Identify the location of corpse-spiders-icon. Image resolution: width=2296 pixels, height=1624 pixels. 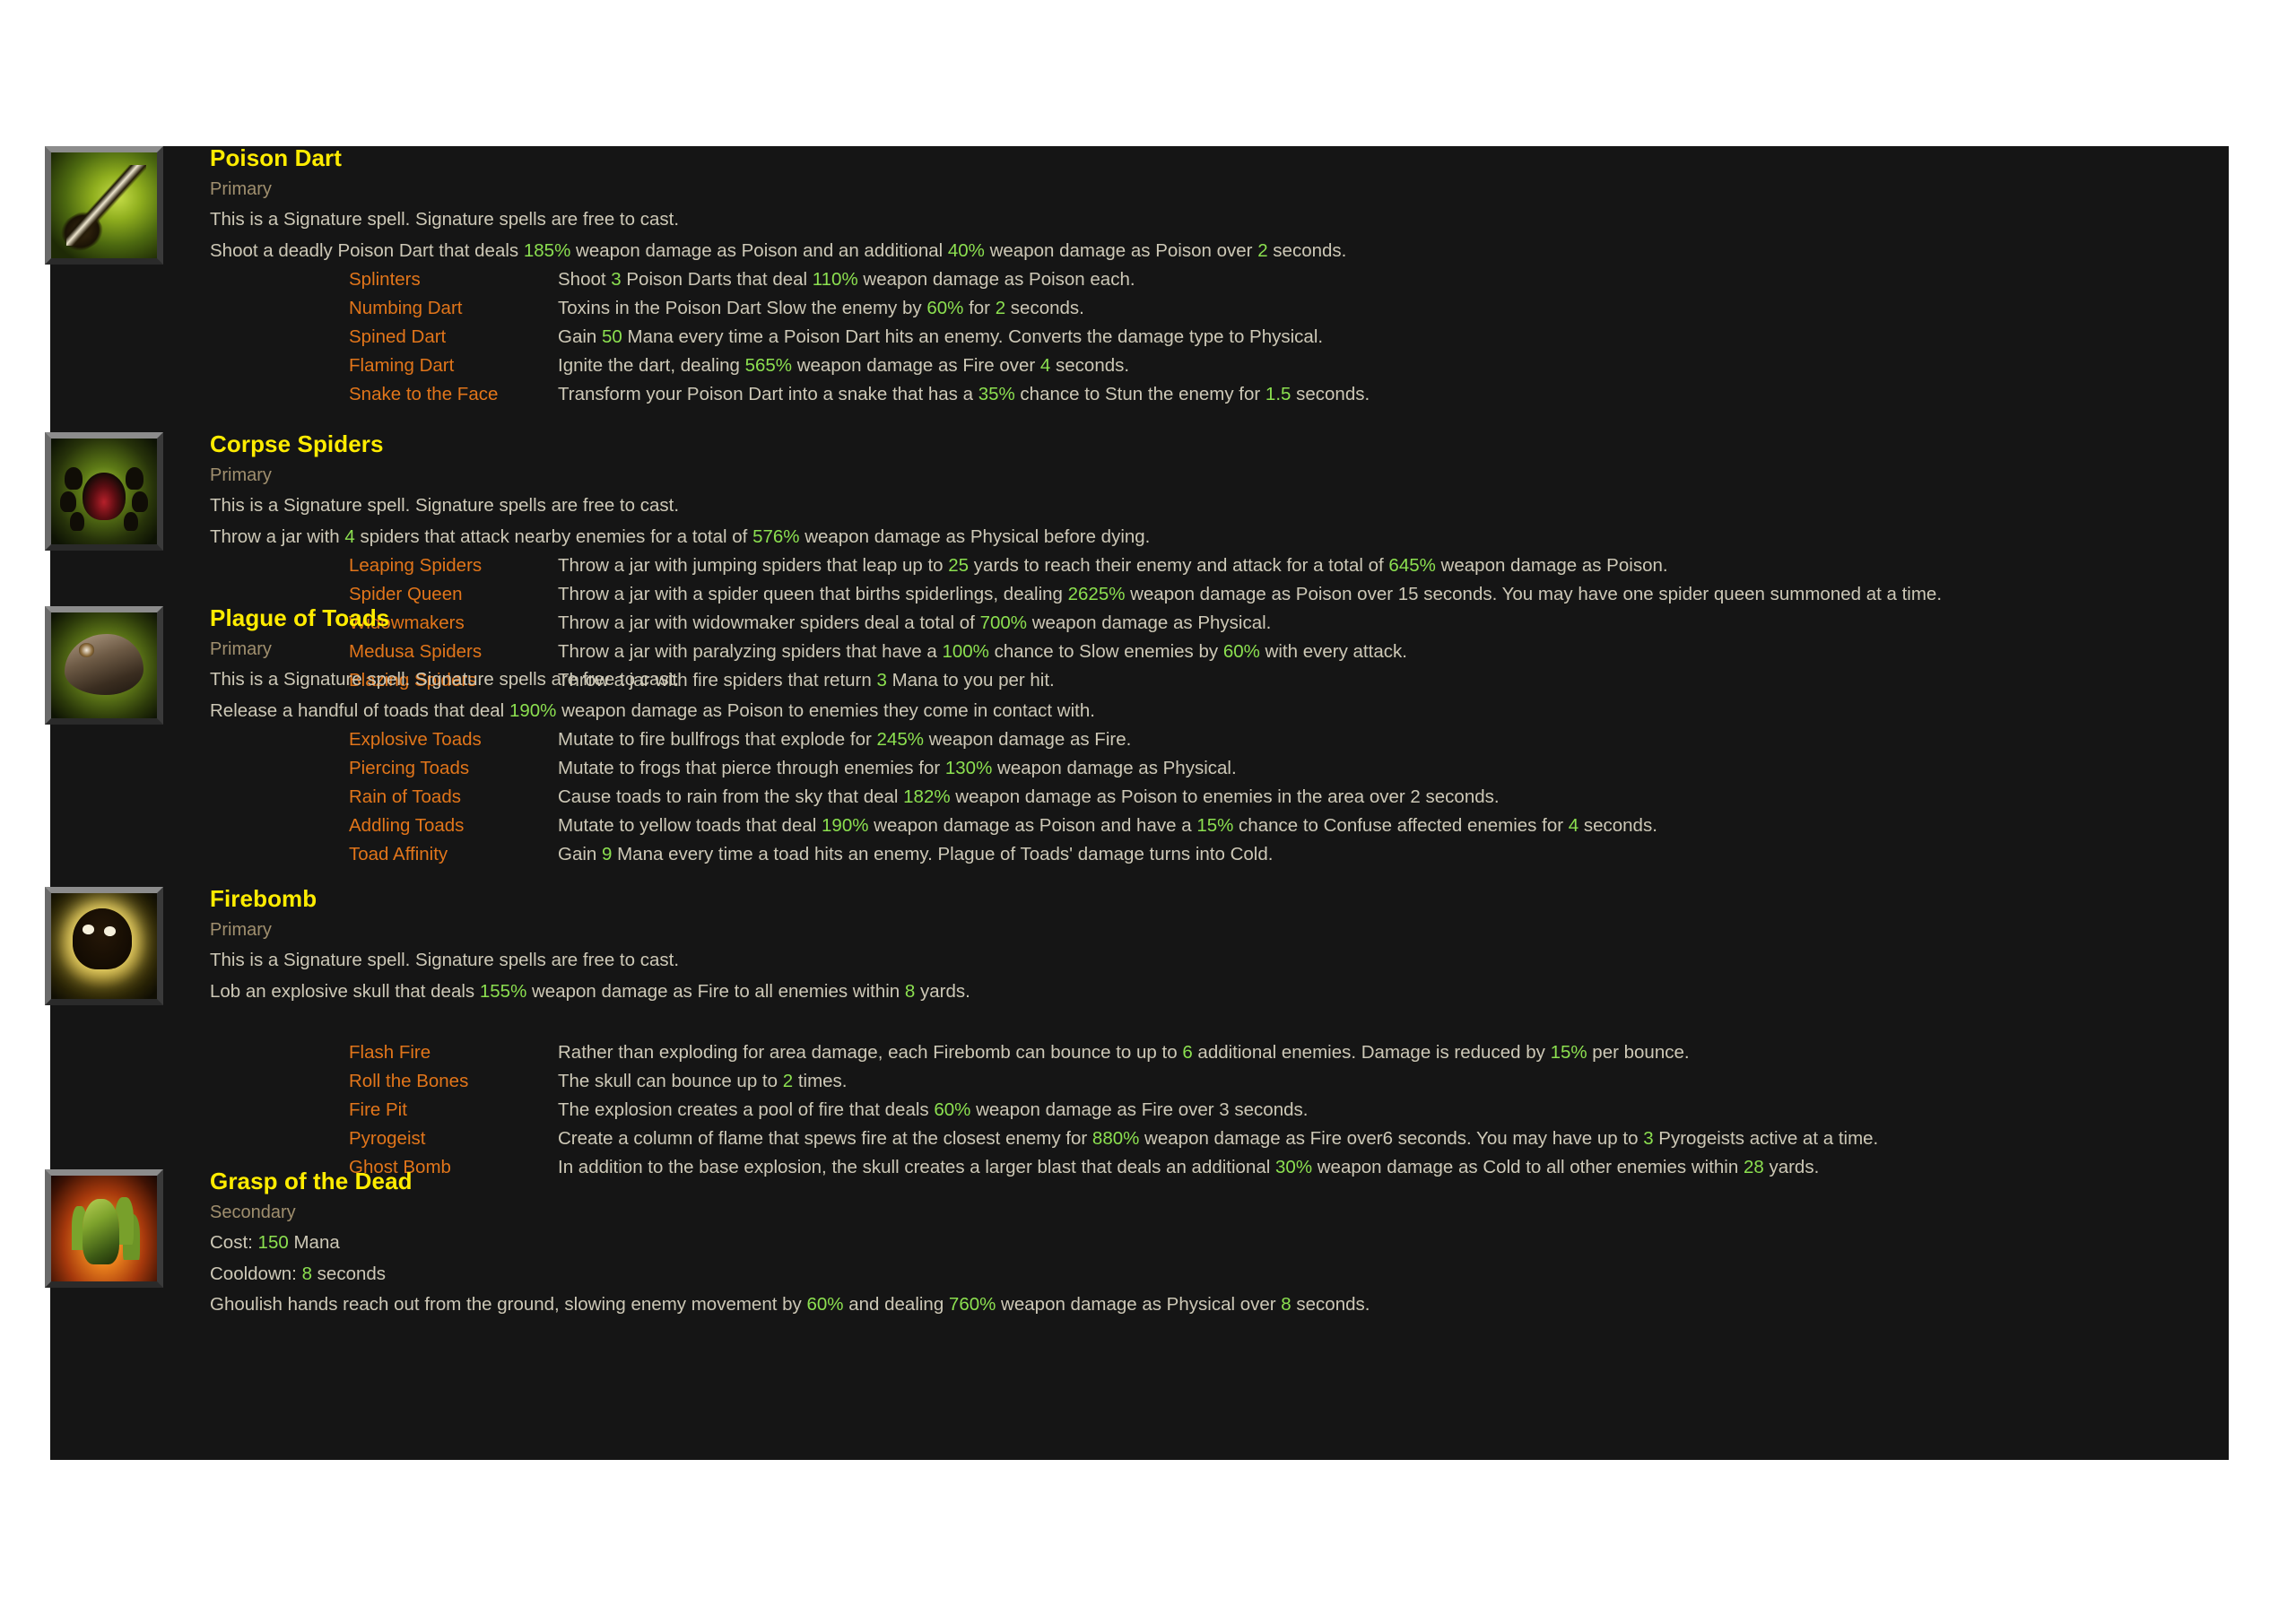
(104, 491).